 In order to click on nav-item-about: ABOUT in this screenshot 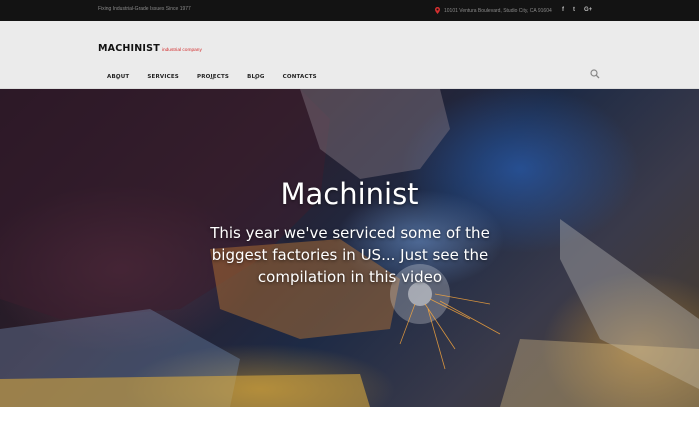, I will do `click(118, 74)`.